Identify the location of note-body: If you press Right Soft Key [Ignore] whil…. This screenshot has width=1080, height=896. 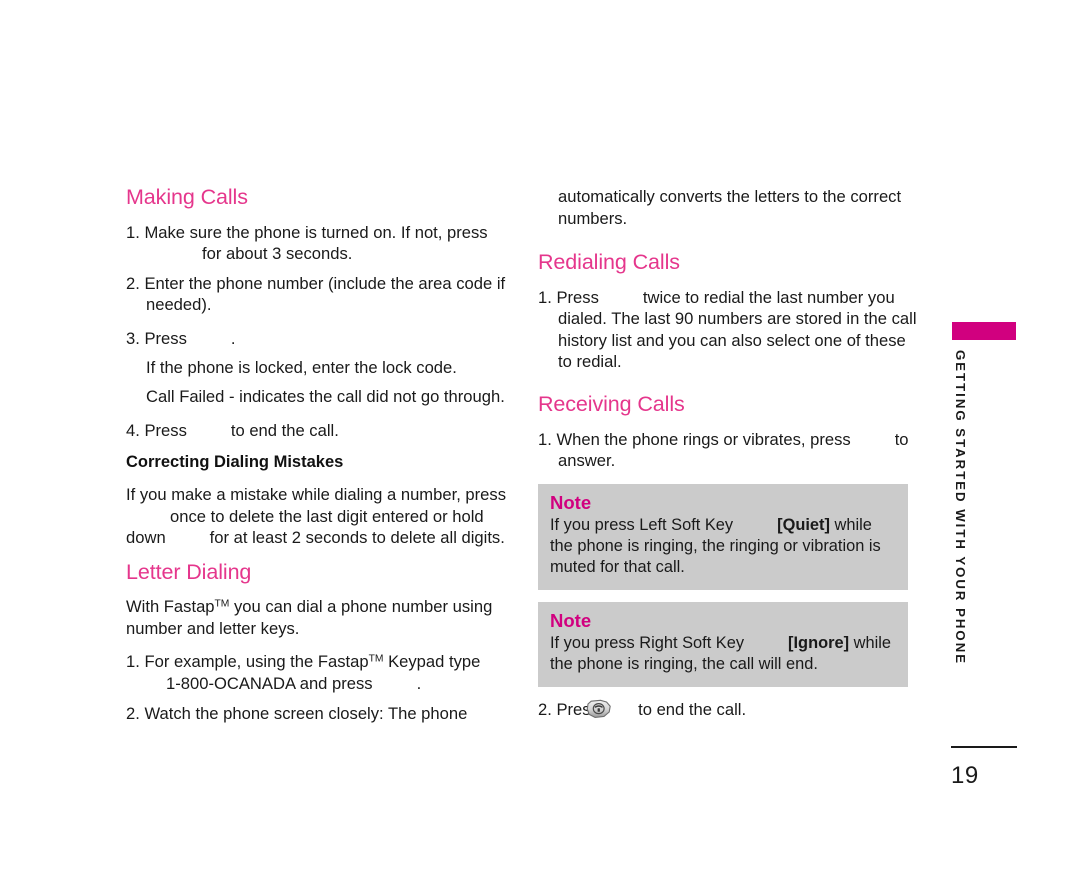
(723, 654).